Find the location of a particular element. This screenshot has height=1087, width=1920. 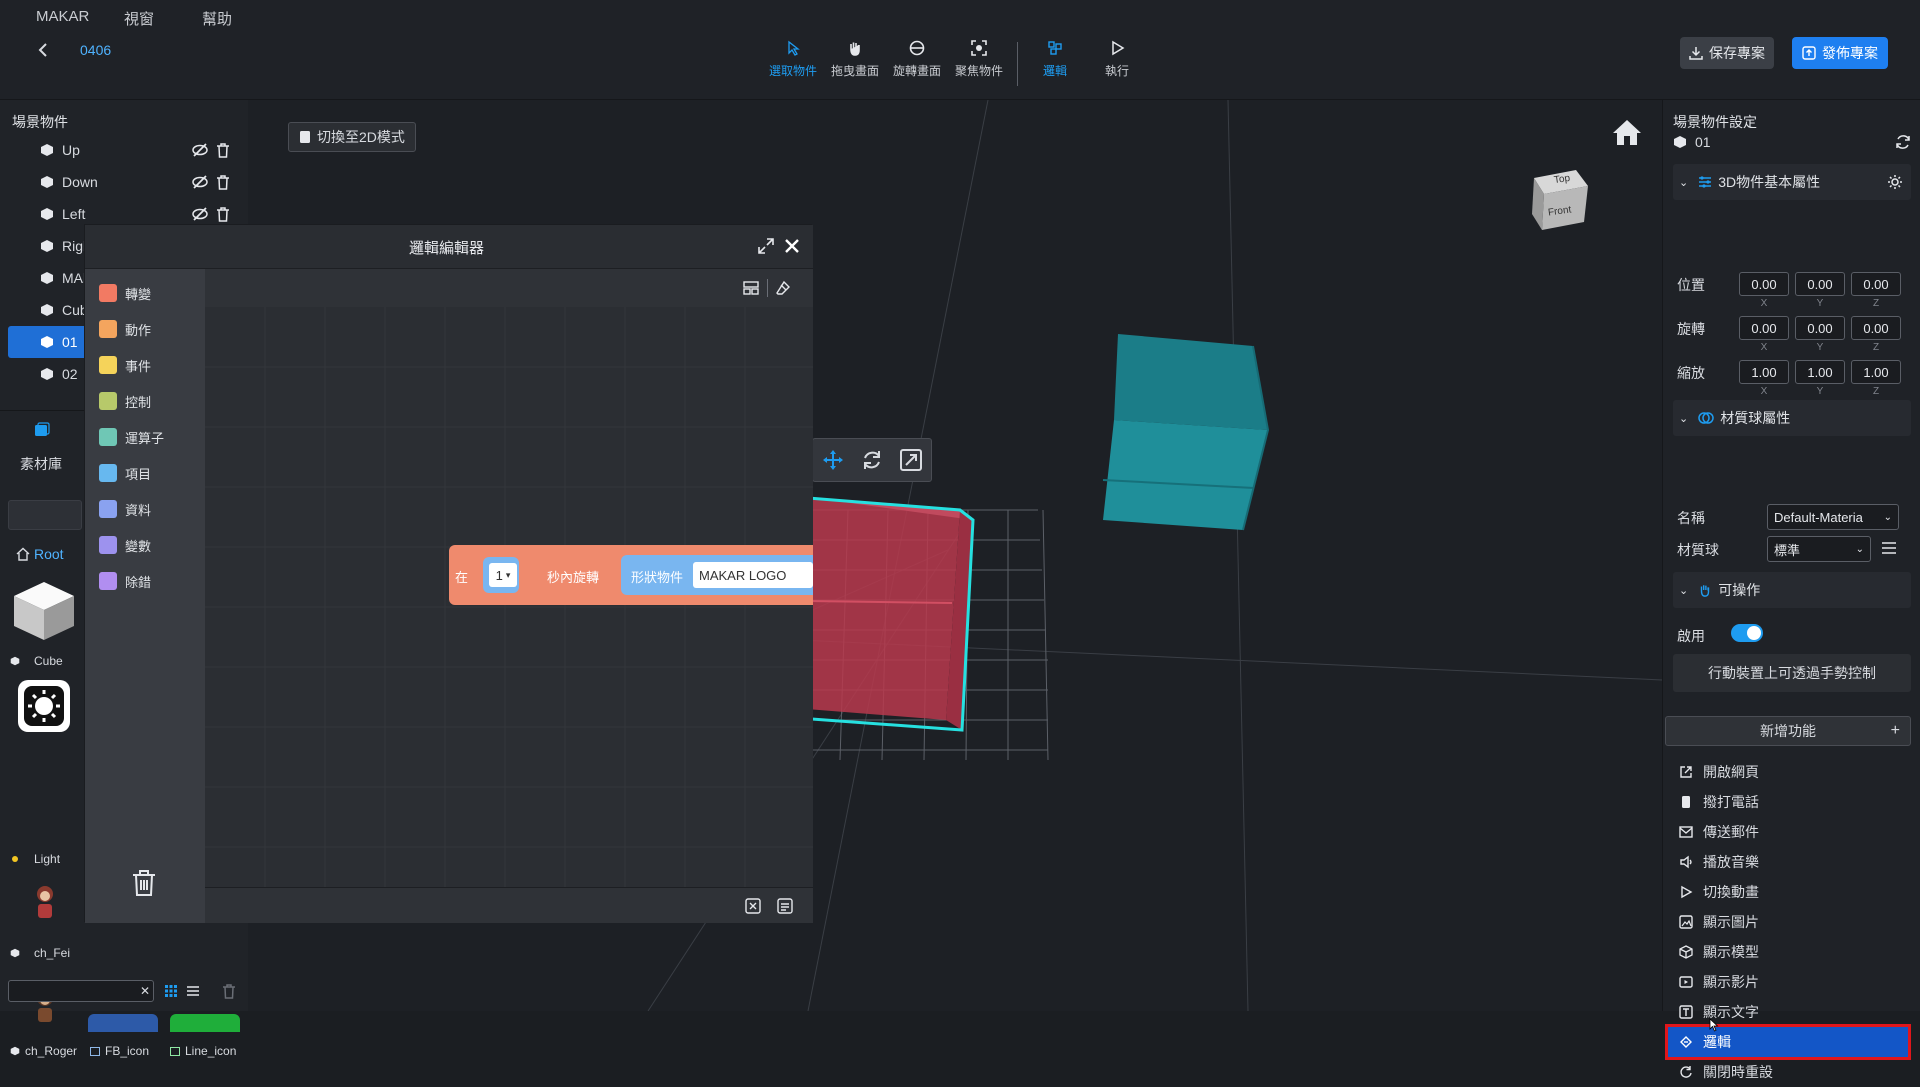

asset-search-input is located at coordinates (45, 515).